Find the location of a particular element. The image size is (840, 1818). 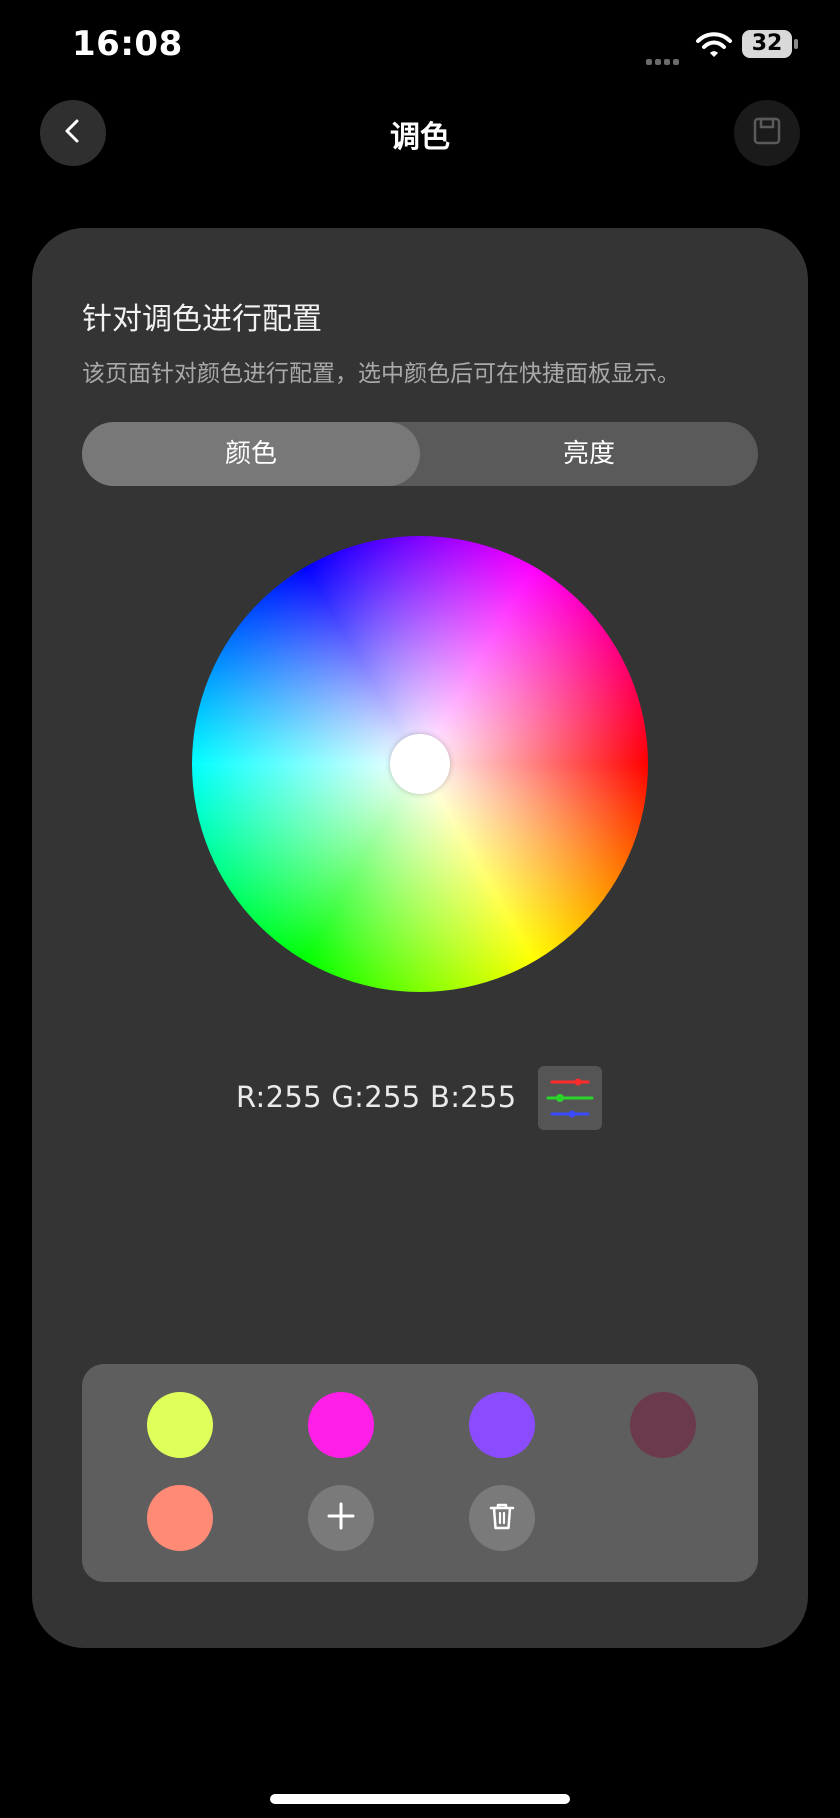

save-button is located at coordinates (767, 133).